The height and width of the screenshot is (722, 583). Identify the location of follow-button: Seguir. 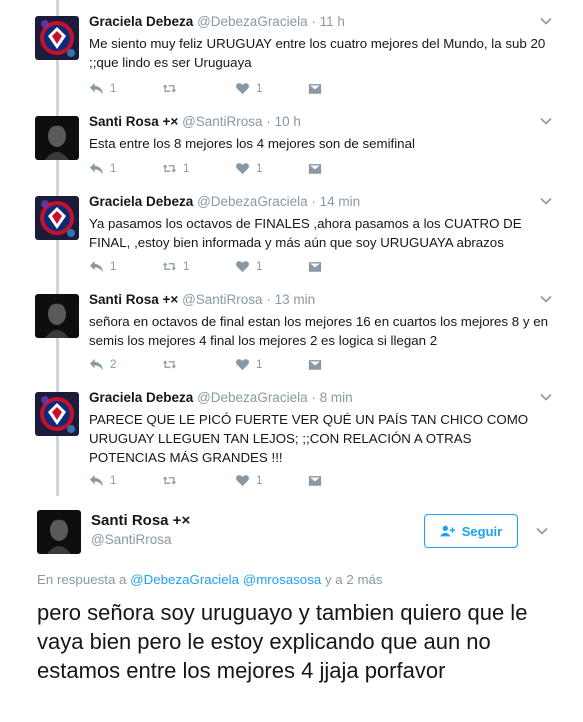
(471, 531).